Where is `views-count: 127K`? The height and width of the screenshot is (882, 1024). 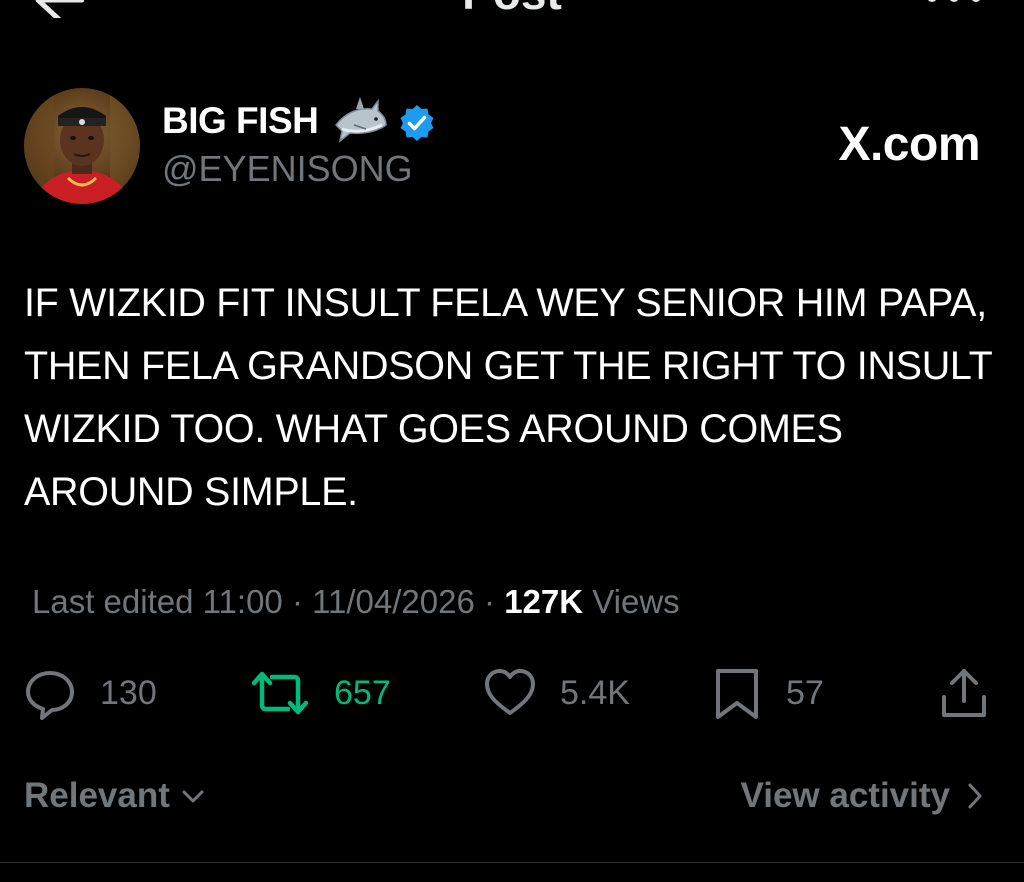
views-count: 127K is located at coordinates (543, 601).